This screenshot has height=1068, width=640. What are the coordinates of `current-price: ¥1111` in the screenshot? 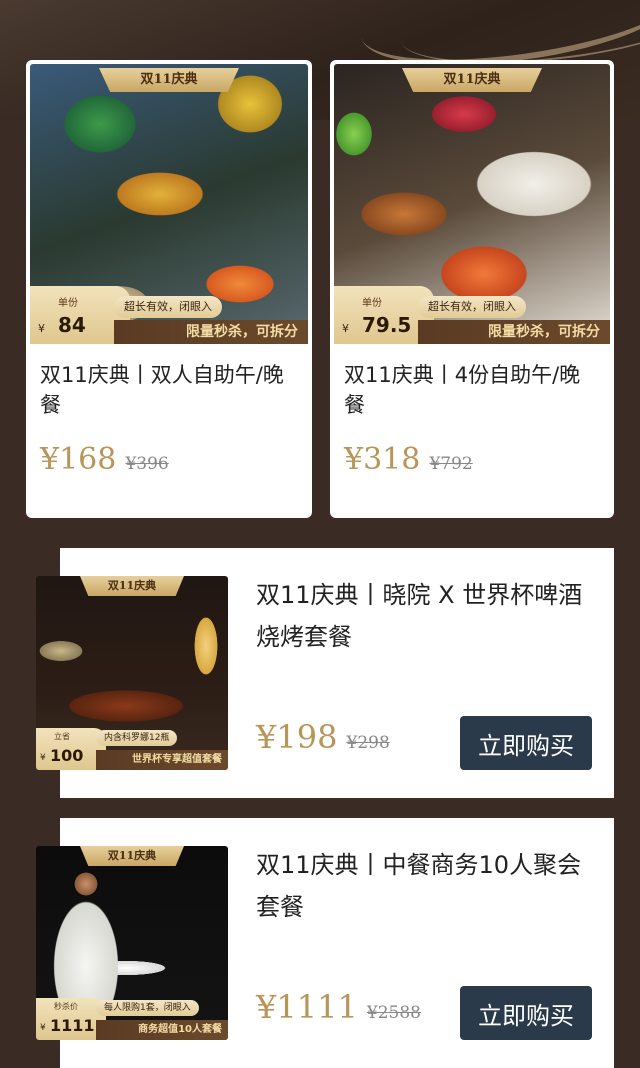 It's located at (307, 1007).